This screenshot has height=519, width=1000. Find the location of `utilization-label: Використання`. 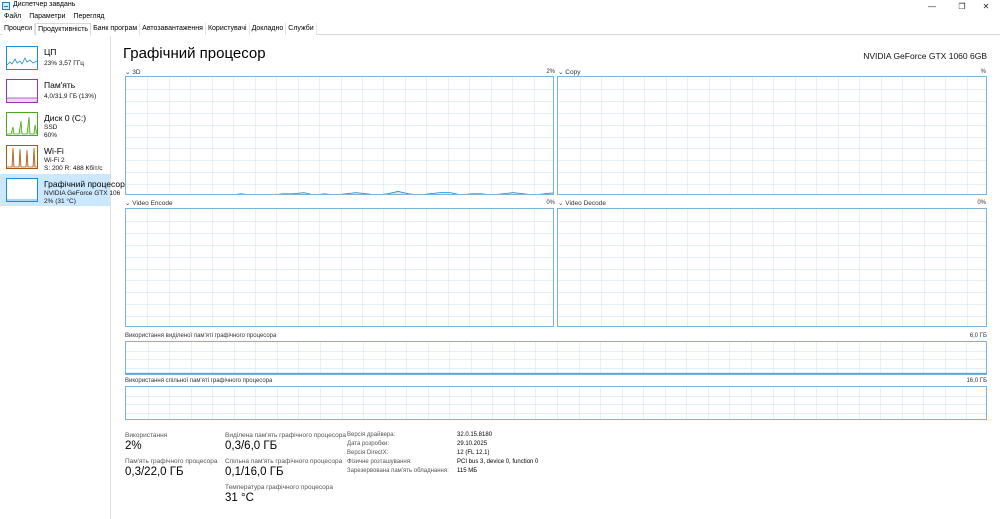

utilization-label: Використання is located at coordinates (146, 435).